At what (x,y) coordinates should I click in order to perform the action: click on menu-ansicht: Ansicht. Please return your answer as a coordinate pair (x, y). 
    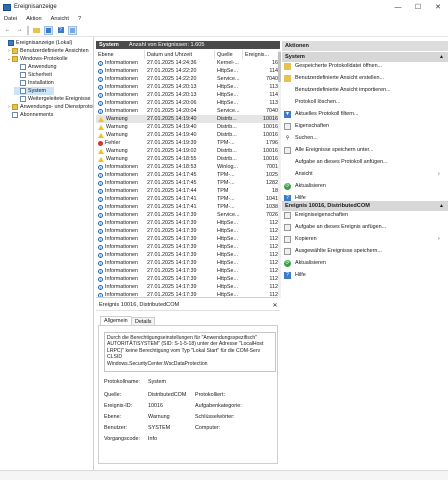
    Looking at the image, I should click on (60, 19).